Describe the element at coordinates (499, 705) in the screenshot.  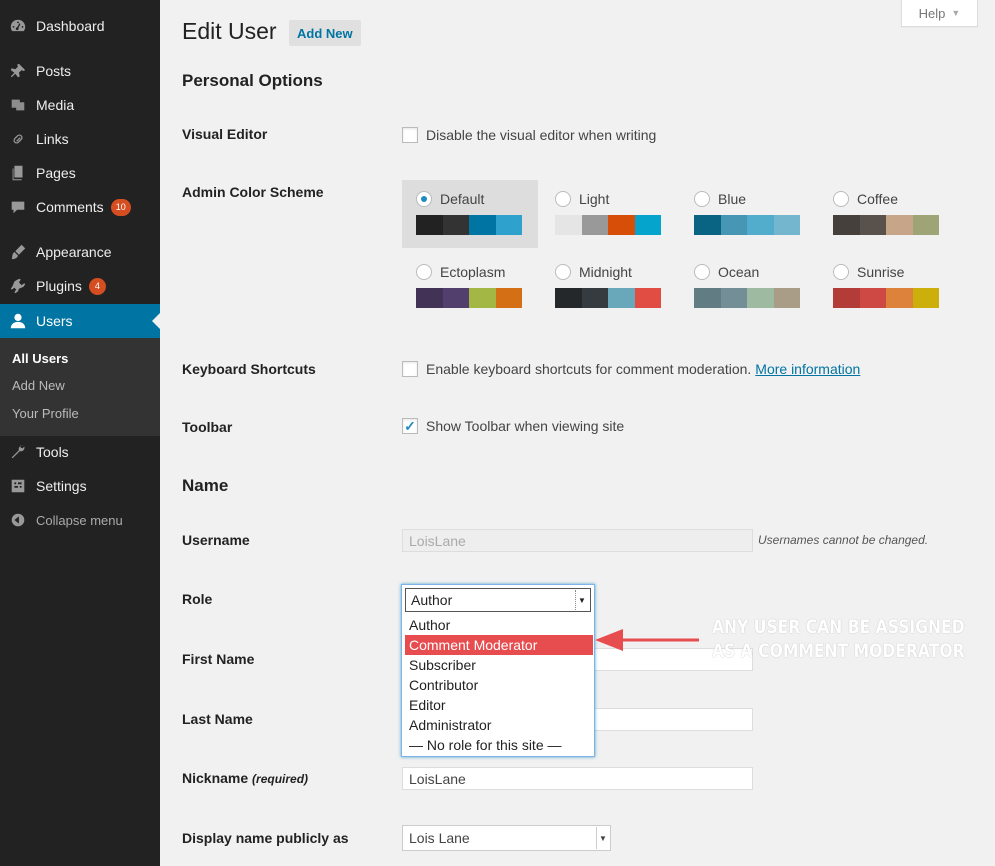
I see `role-option: Editor` at that location.